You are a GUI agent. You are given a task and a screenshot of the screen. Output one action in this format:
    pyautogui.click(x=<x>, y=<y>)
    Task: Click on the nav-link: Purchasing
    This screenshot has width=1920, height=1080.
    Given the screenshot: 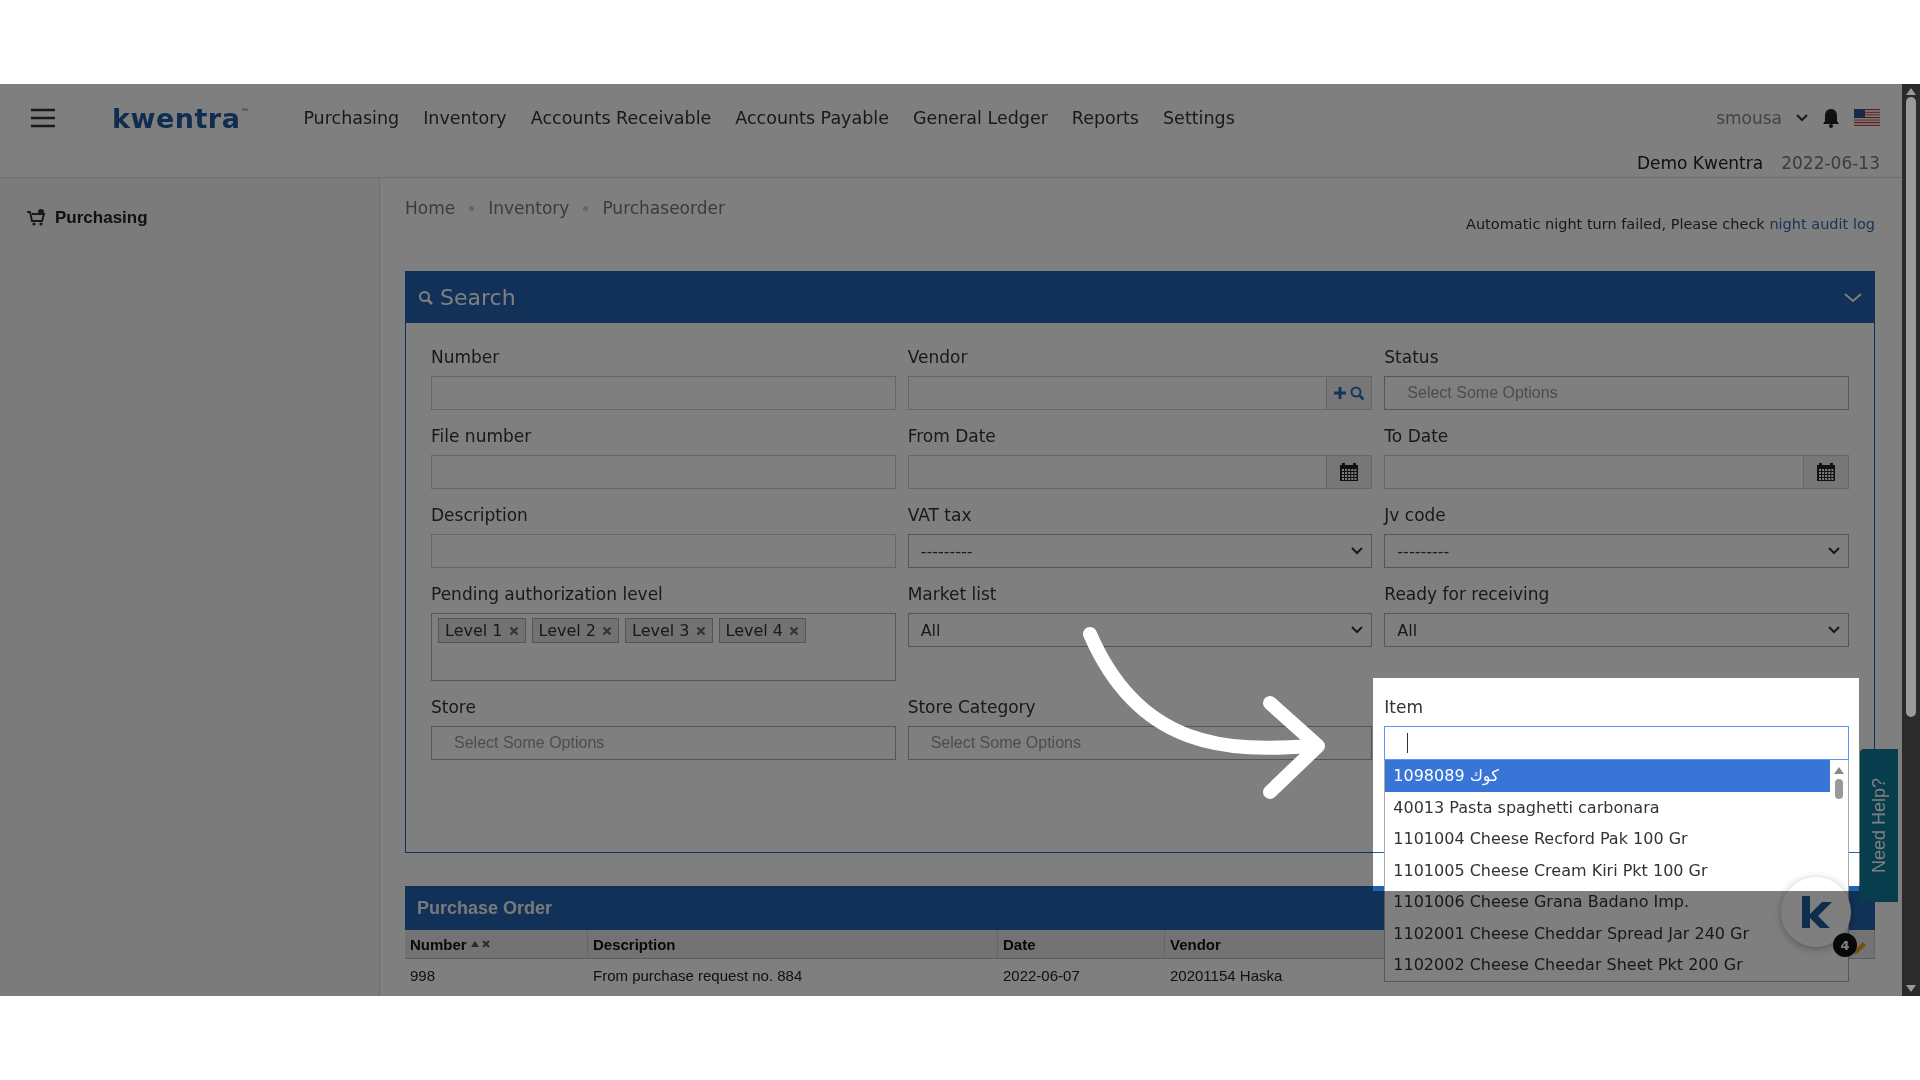 What is the action you would take?
    pyautogui.click(x=351, y=118)
    